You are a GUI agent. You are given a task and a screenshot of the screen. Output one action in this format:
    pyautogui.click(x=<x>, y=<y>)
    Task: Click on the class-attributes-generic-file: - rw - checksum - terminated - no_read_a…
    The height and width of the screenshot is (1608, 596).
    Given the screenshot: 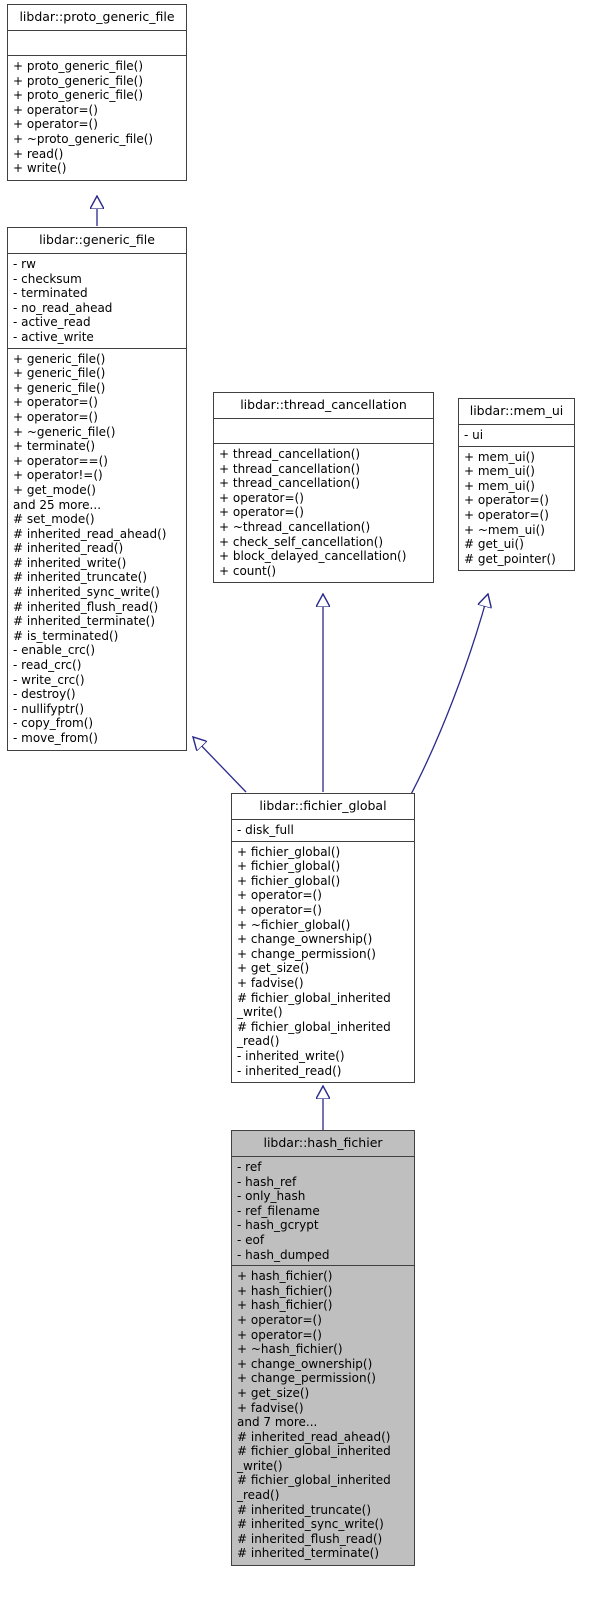 What is the action you would take?
    pyautogui.click(x=97, y=301)
    